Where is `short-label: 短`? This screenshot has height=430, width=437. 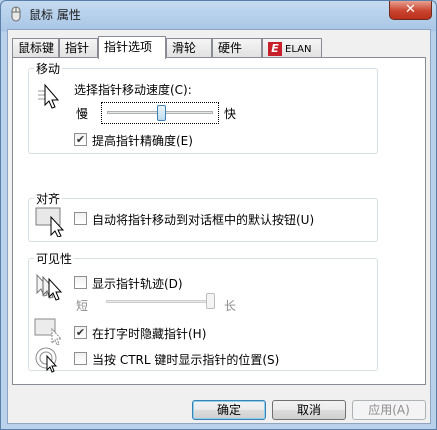
short-label: 短 is located at coordinates (82, 306).